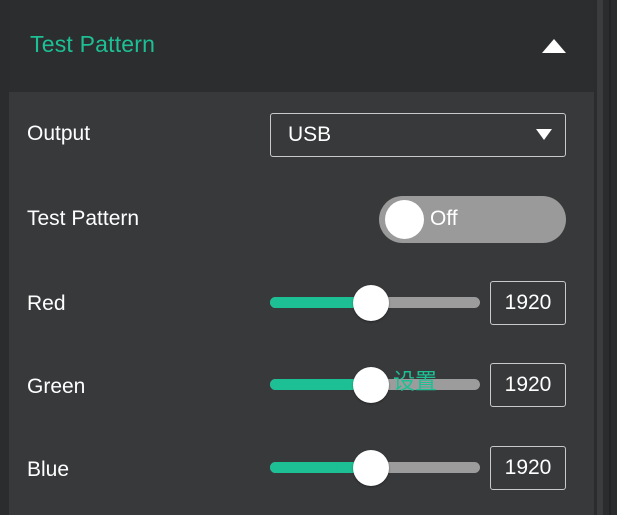 This screenshot has height=515, width=617. I want to click on overlay-settings-text: 设置, so click(415, 382).